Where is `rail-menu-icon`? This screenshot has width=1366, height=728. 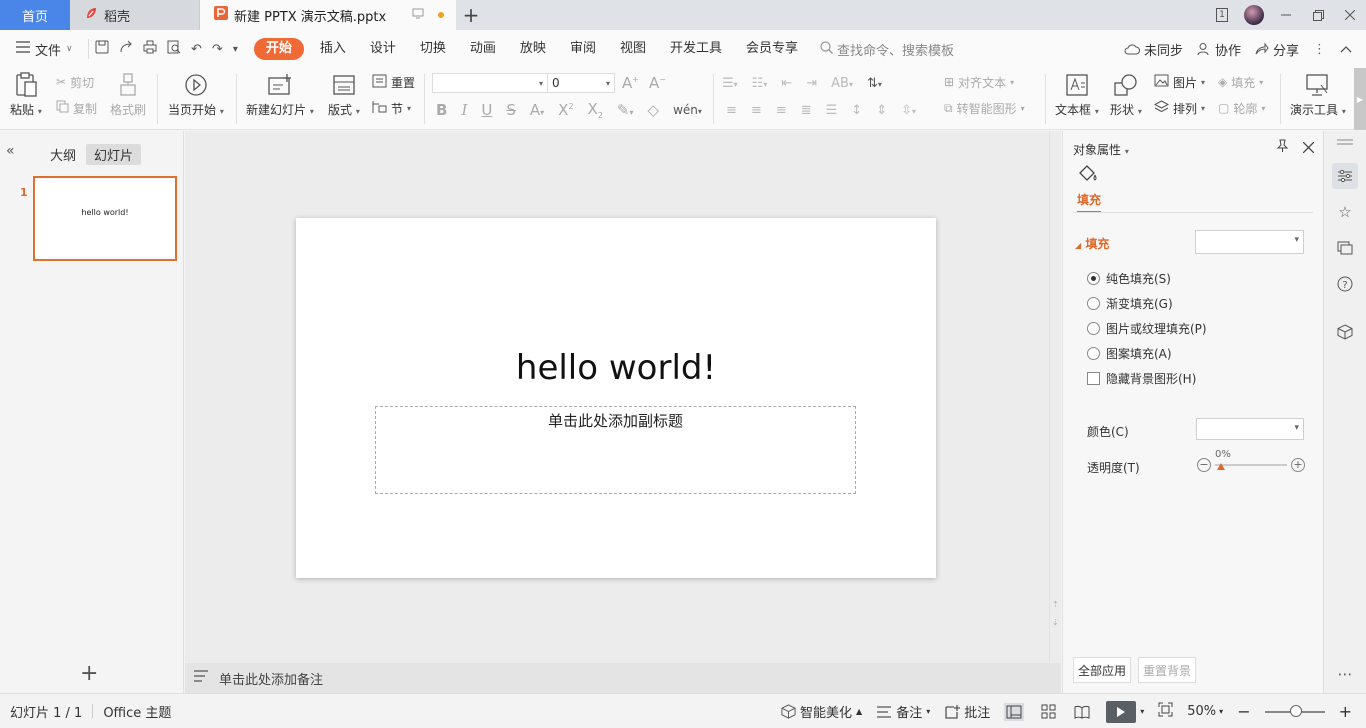 rail-menu-icon is located at coordinates (1345, 142).